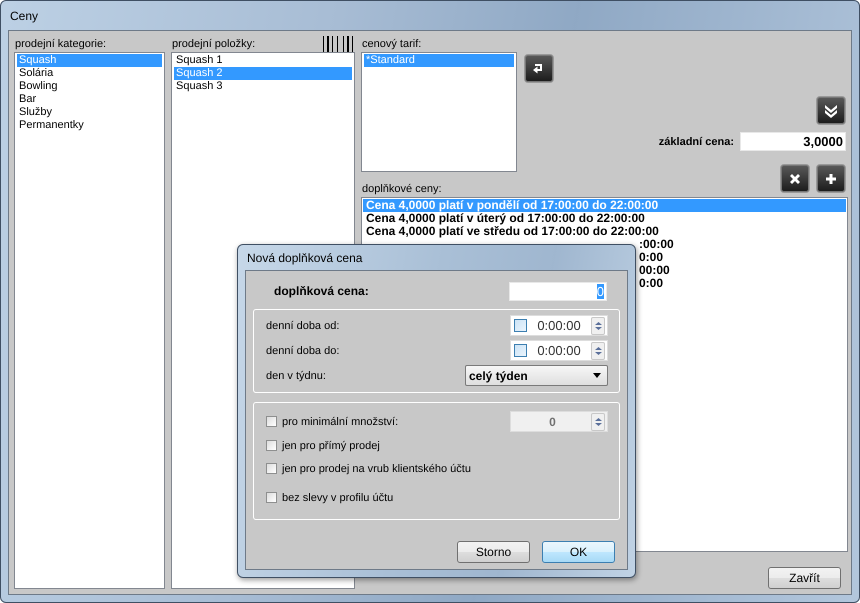  What do you see at coordinates (304, 257) in the screenshot?
I see `dialog-title: Nová doplňková cena` at bounding box center [304, 257].